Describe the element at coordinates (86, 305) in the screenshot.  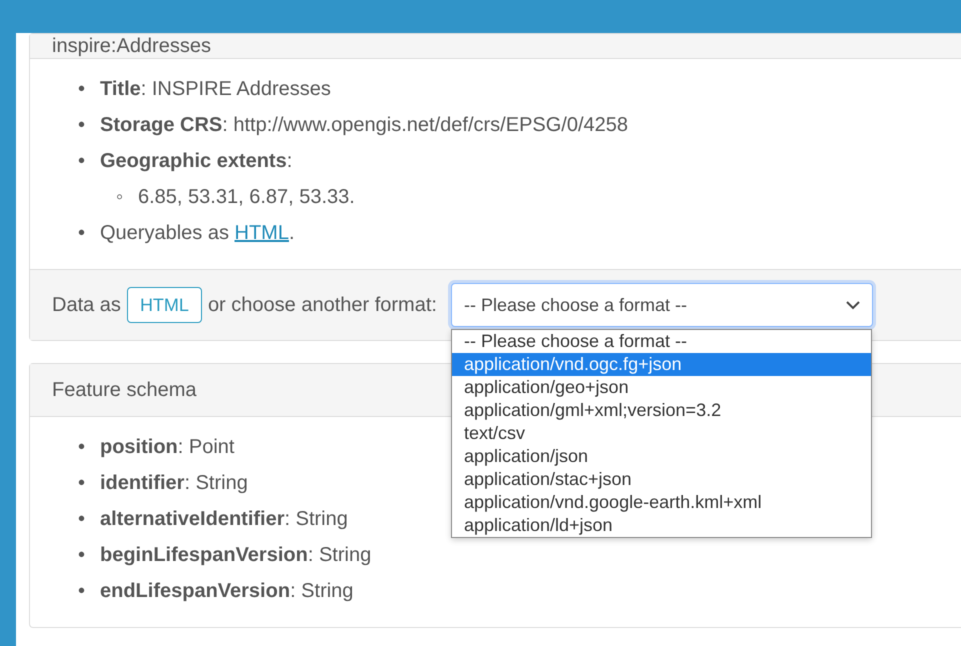
I see `format-label: Data as` at that location.